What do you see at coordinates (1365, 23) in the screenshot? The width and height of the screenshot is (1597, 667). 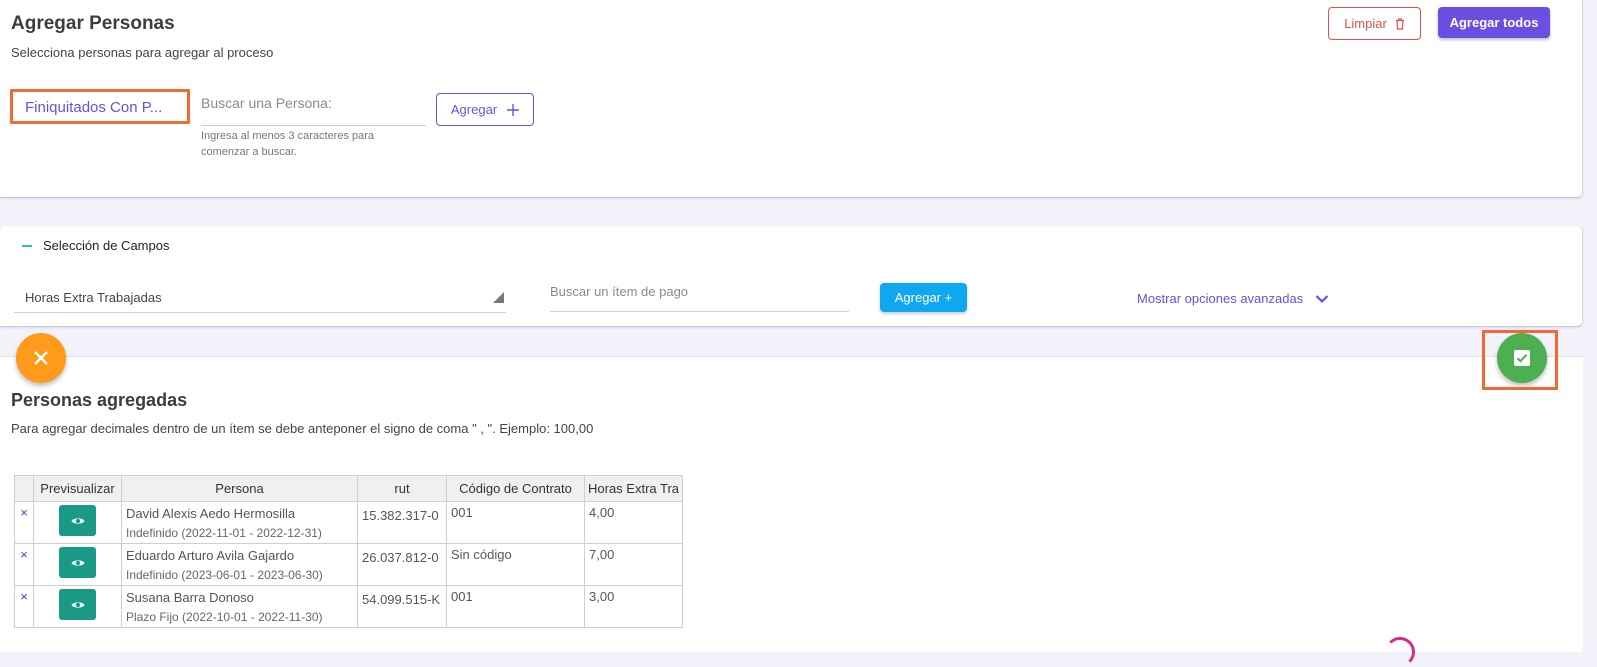 I see `clear-button-label: Limpiar` at bounding box center [1365, 23].